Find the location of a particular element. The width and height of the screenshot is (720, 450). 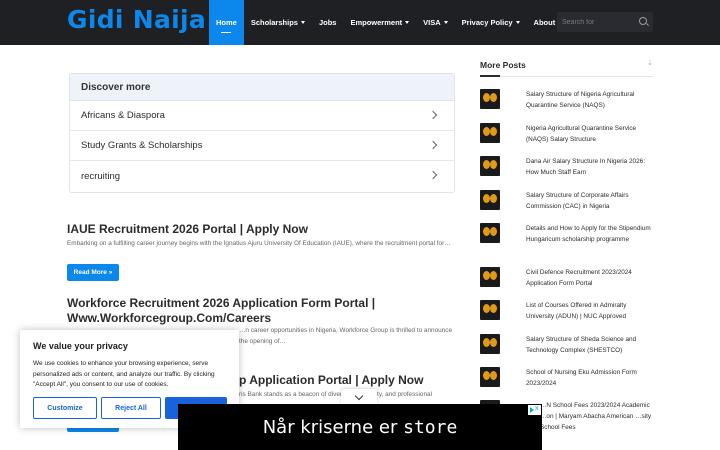

nav-item-privacy-policy: Privacy Policy is located at coordinates (491, 22).